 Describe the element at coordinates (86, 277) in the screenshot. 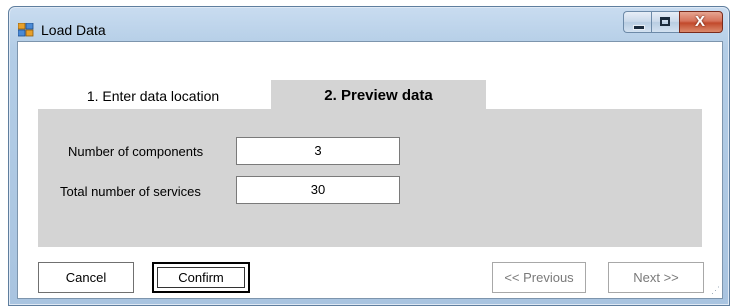

I see `cancel-button: Cancel` at that location.